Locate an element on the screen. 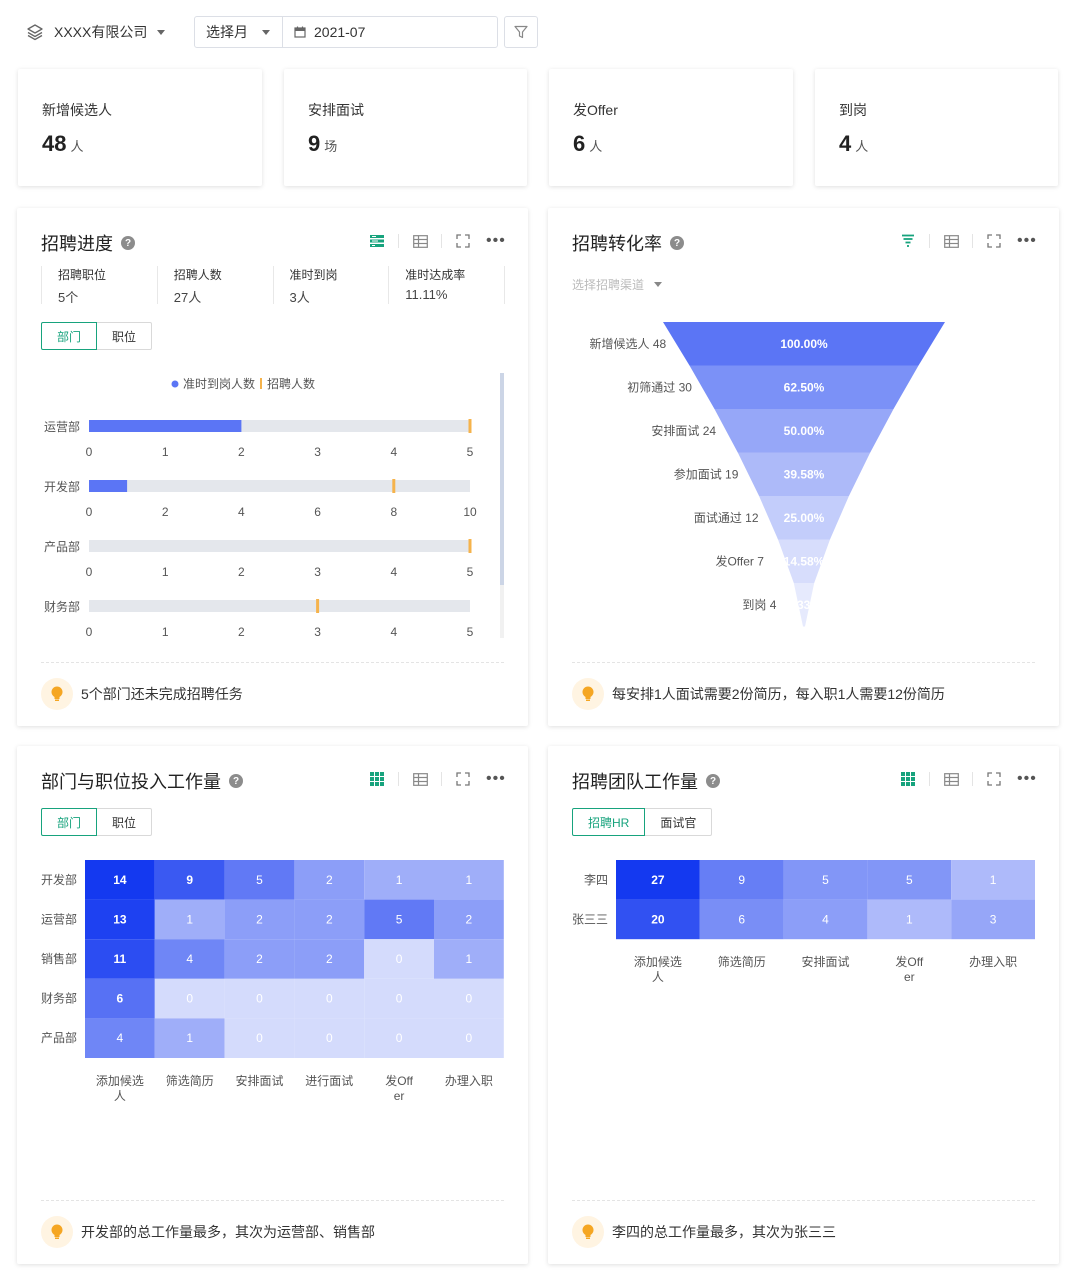 The height and width of the screenshot is (1277, 1079). progress-stats: 招聘职位 5个 招聘人数 27人 准时到岗 3人 准时达成率 11.11% is located at coordinates (273, 285).